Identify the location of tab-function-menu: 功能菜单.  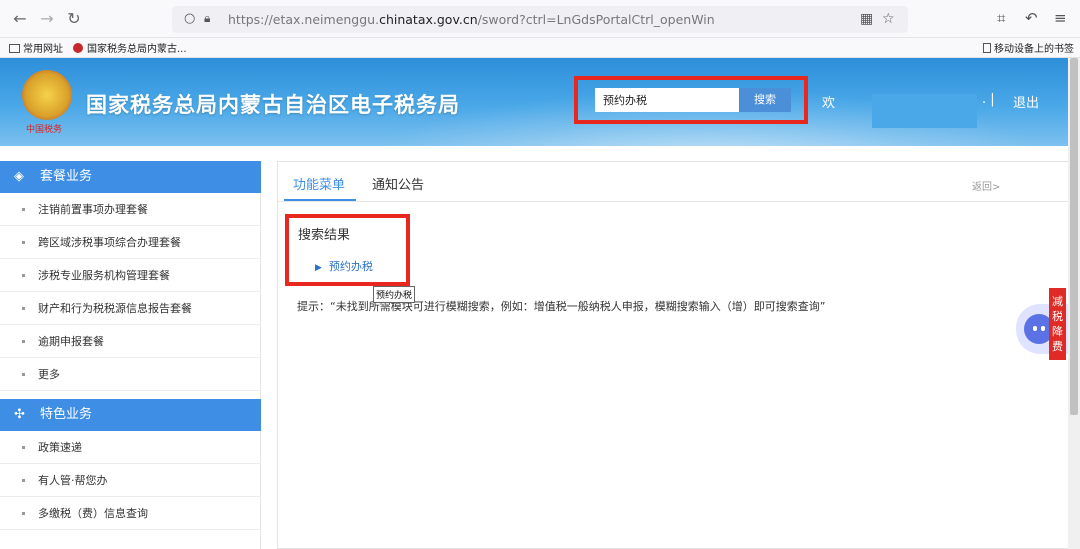
(319, 183).